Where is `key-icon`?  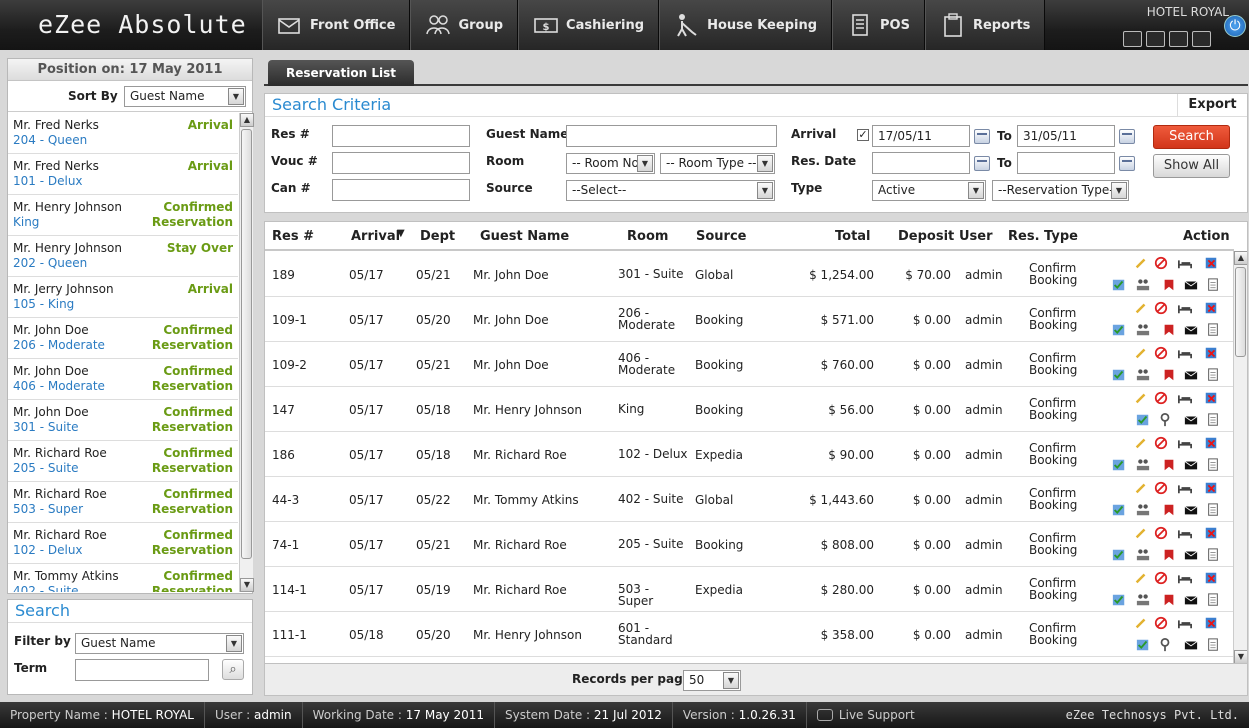
key-icon is located at coordinates (1165, 645).